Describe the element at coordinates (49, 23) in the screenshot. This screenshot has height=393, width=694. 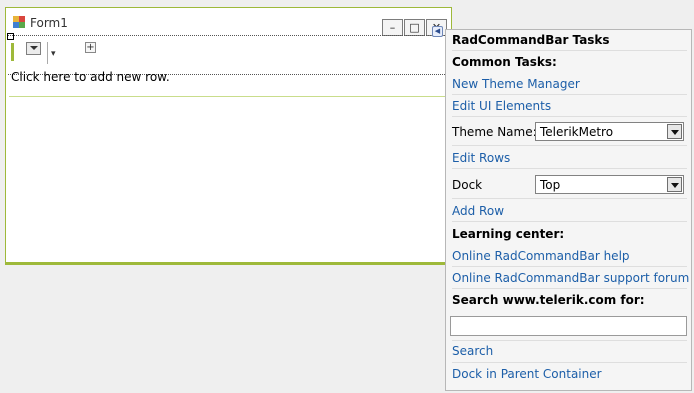
I see `form-title: Form1` at that location.